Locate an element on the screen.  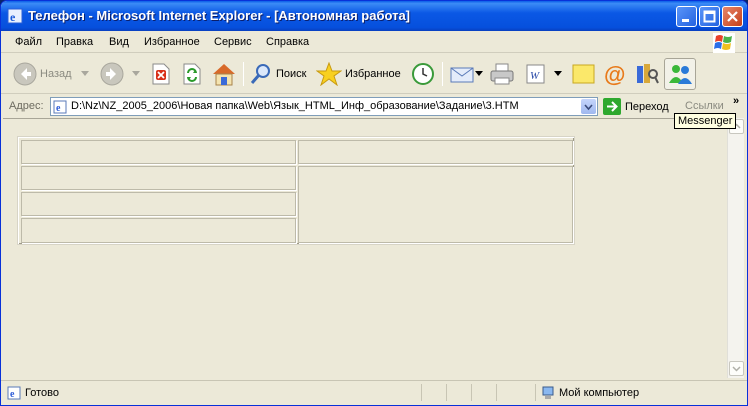
maximize-button is located at coordinates (709, 16).